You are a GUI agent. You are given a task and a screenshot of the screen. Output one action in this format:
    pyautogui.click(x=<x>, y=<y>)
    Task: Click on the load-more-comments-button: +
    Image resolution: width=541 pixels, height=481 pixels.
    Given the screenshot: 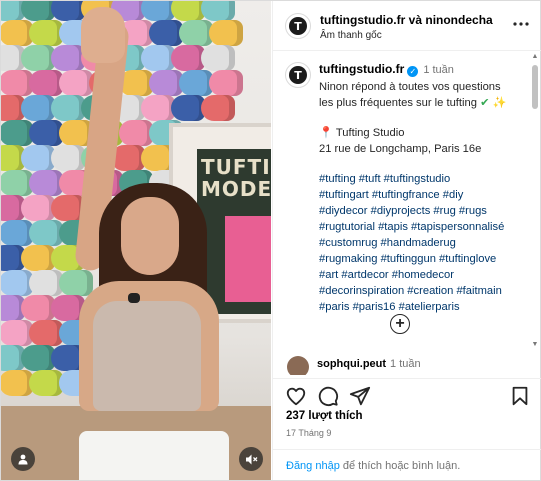 What is the action you would take?
    pyautogui.click(x=400, y=324)
    